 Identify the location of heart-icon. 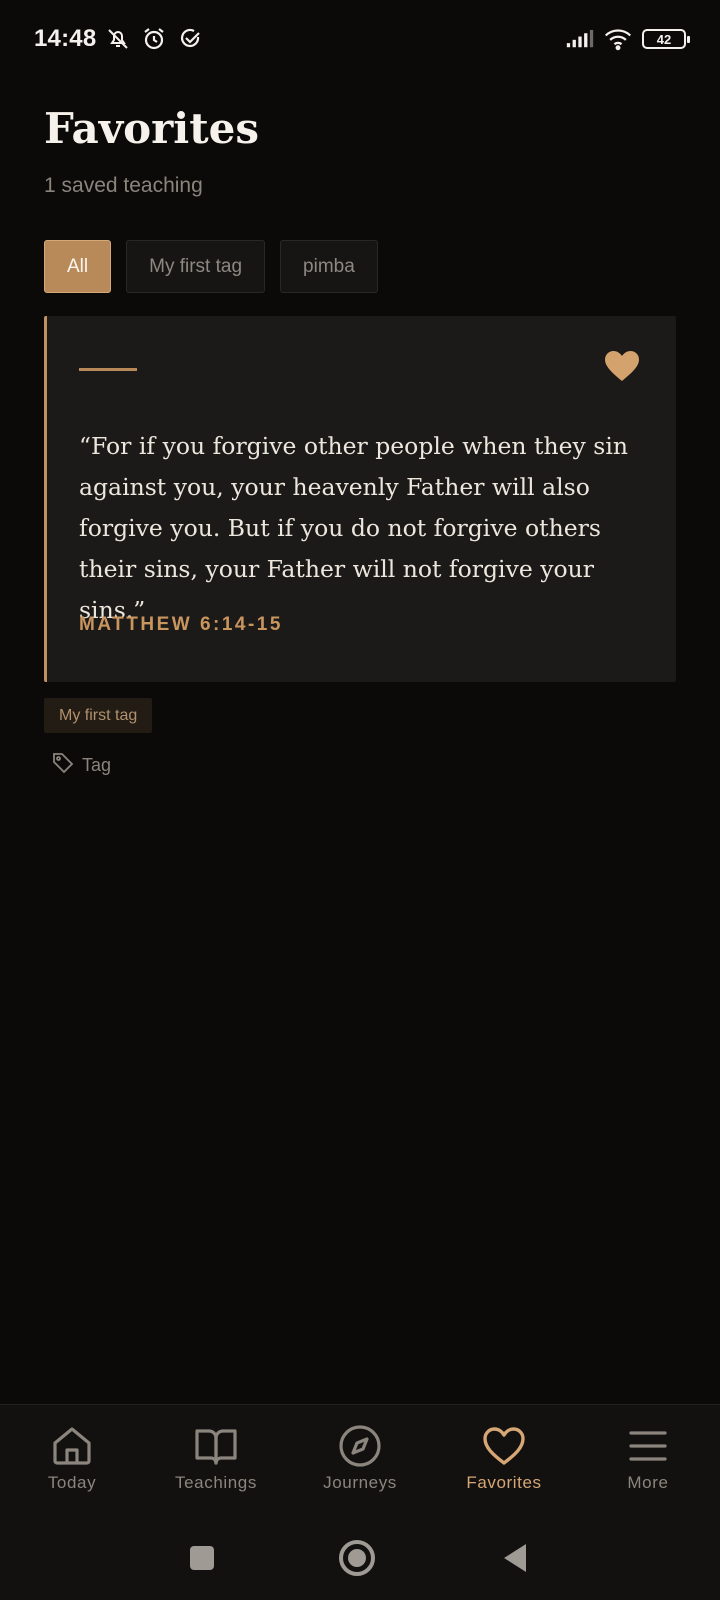
(504, 1446).